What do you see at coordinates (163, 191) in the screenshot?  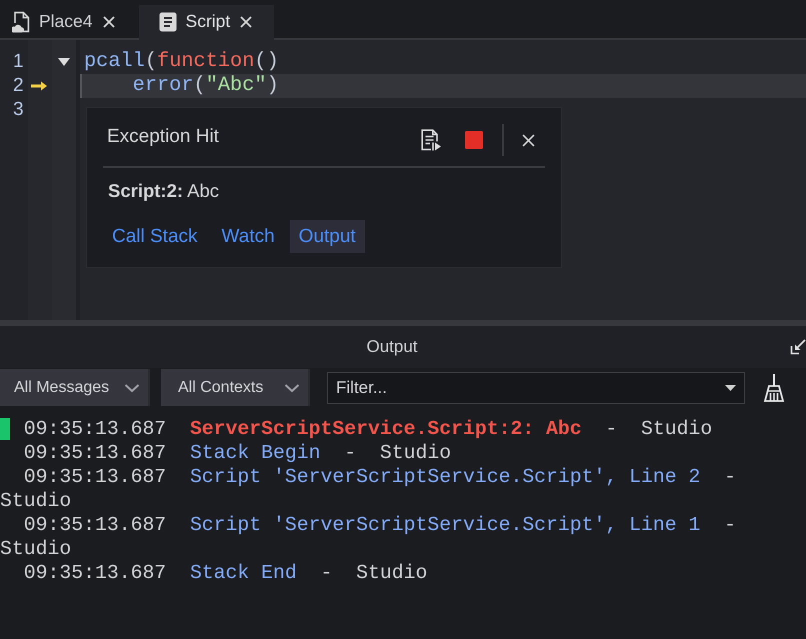 I see `exception-message: Script:2: Abc` at bounding box center [163, 191].